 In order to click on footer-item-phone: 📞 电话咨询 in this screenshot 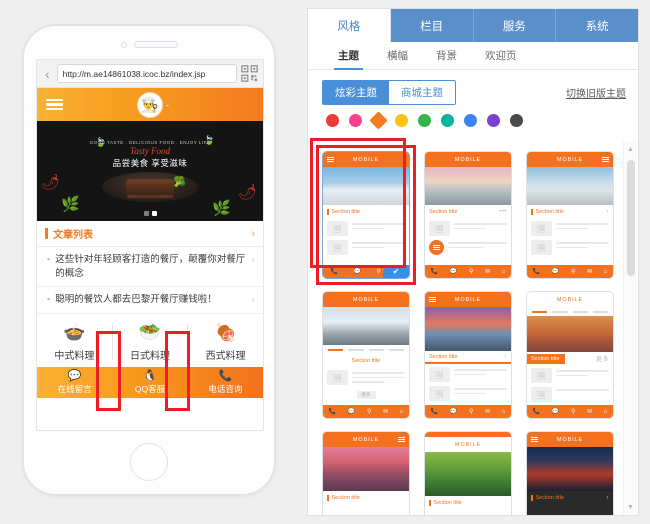, I will do `click(225, 382)`.